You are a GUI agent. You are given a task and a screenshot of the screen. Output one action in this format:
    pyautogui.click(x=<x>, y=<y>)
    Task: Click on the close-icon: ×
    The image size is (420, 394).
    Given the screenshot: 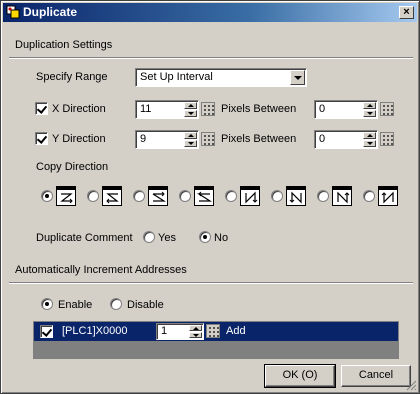 What is the action you would take?
    pyautogui.click(x=406, y=12)
    